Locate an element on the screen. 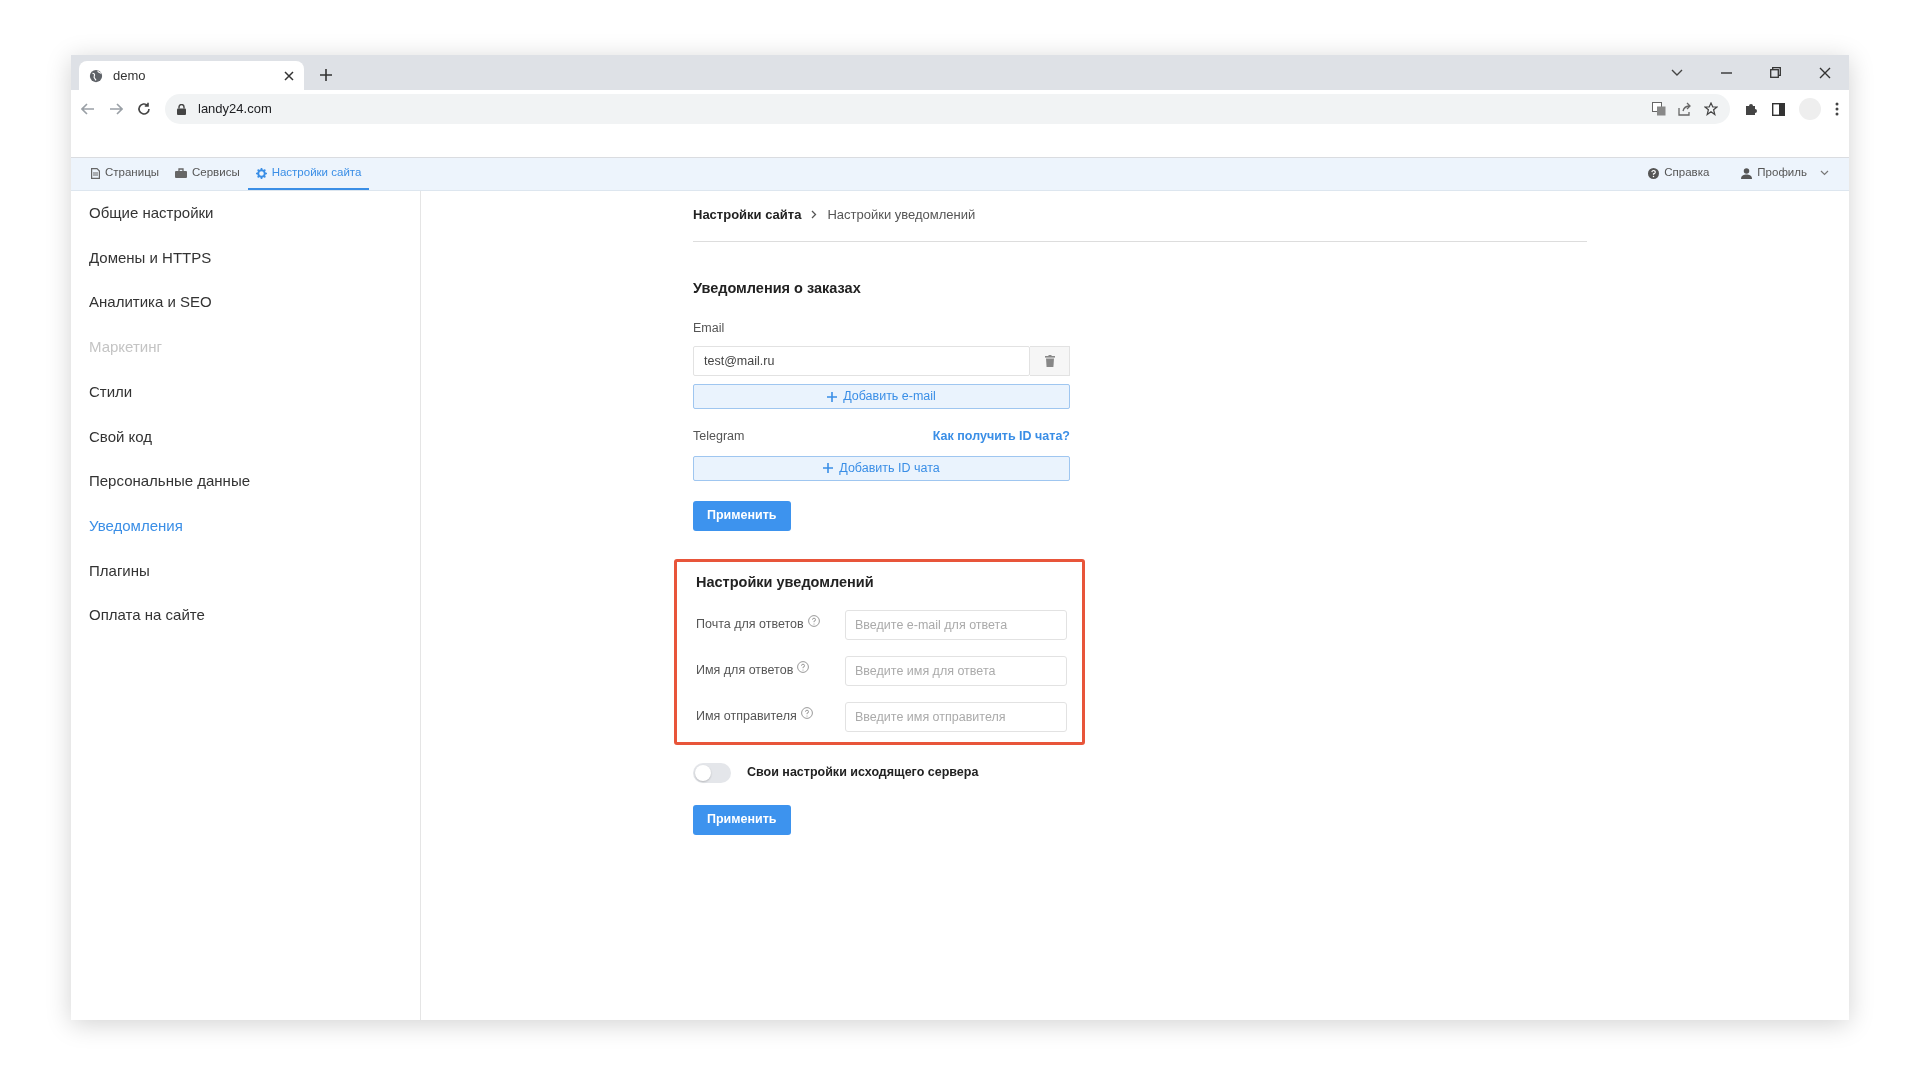 The height and width of the screenshot is (1080, 1920). field-label: Email is located at coordinates (709, 329).